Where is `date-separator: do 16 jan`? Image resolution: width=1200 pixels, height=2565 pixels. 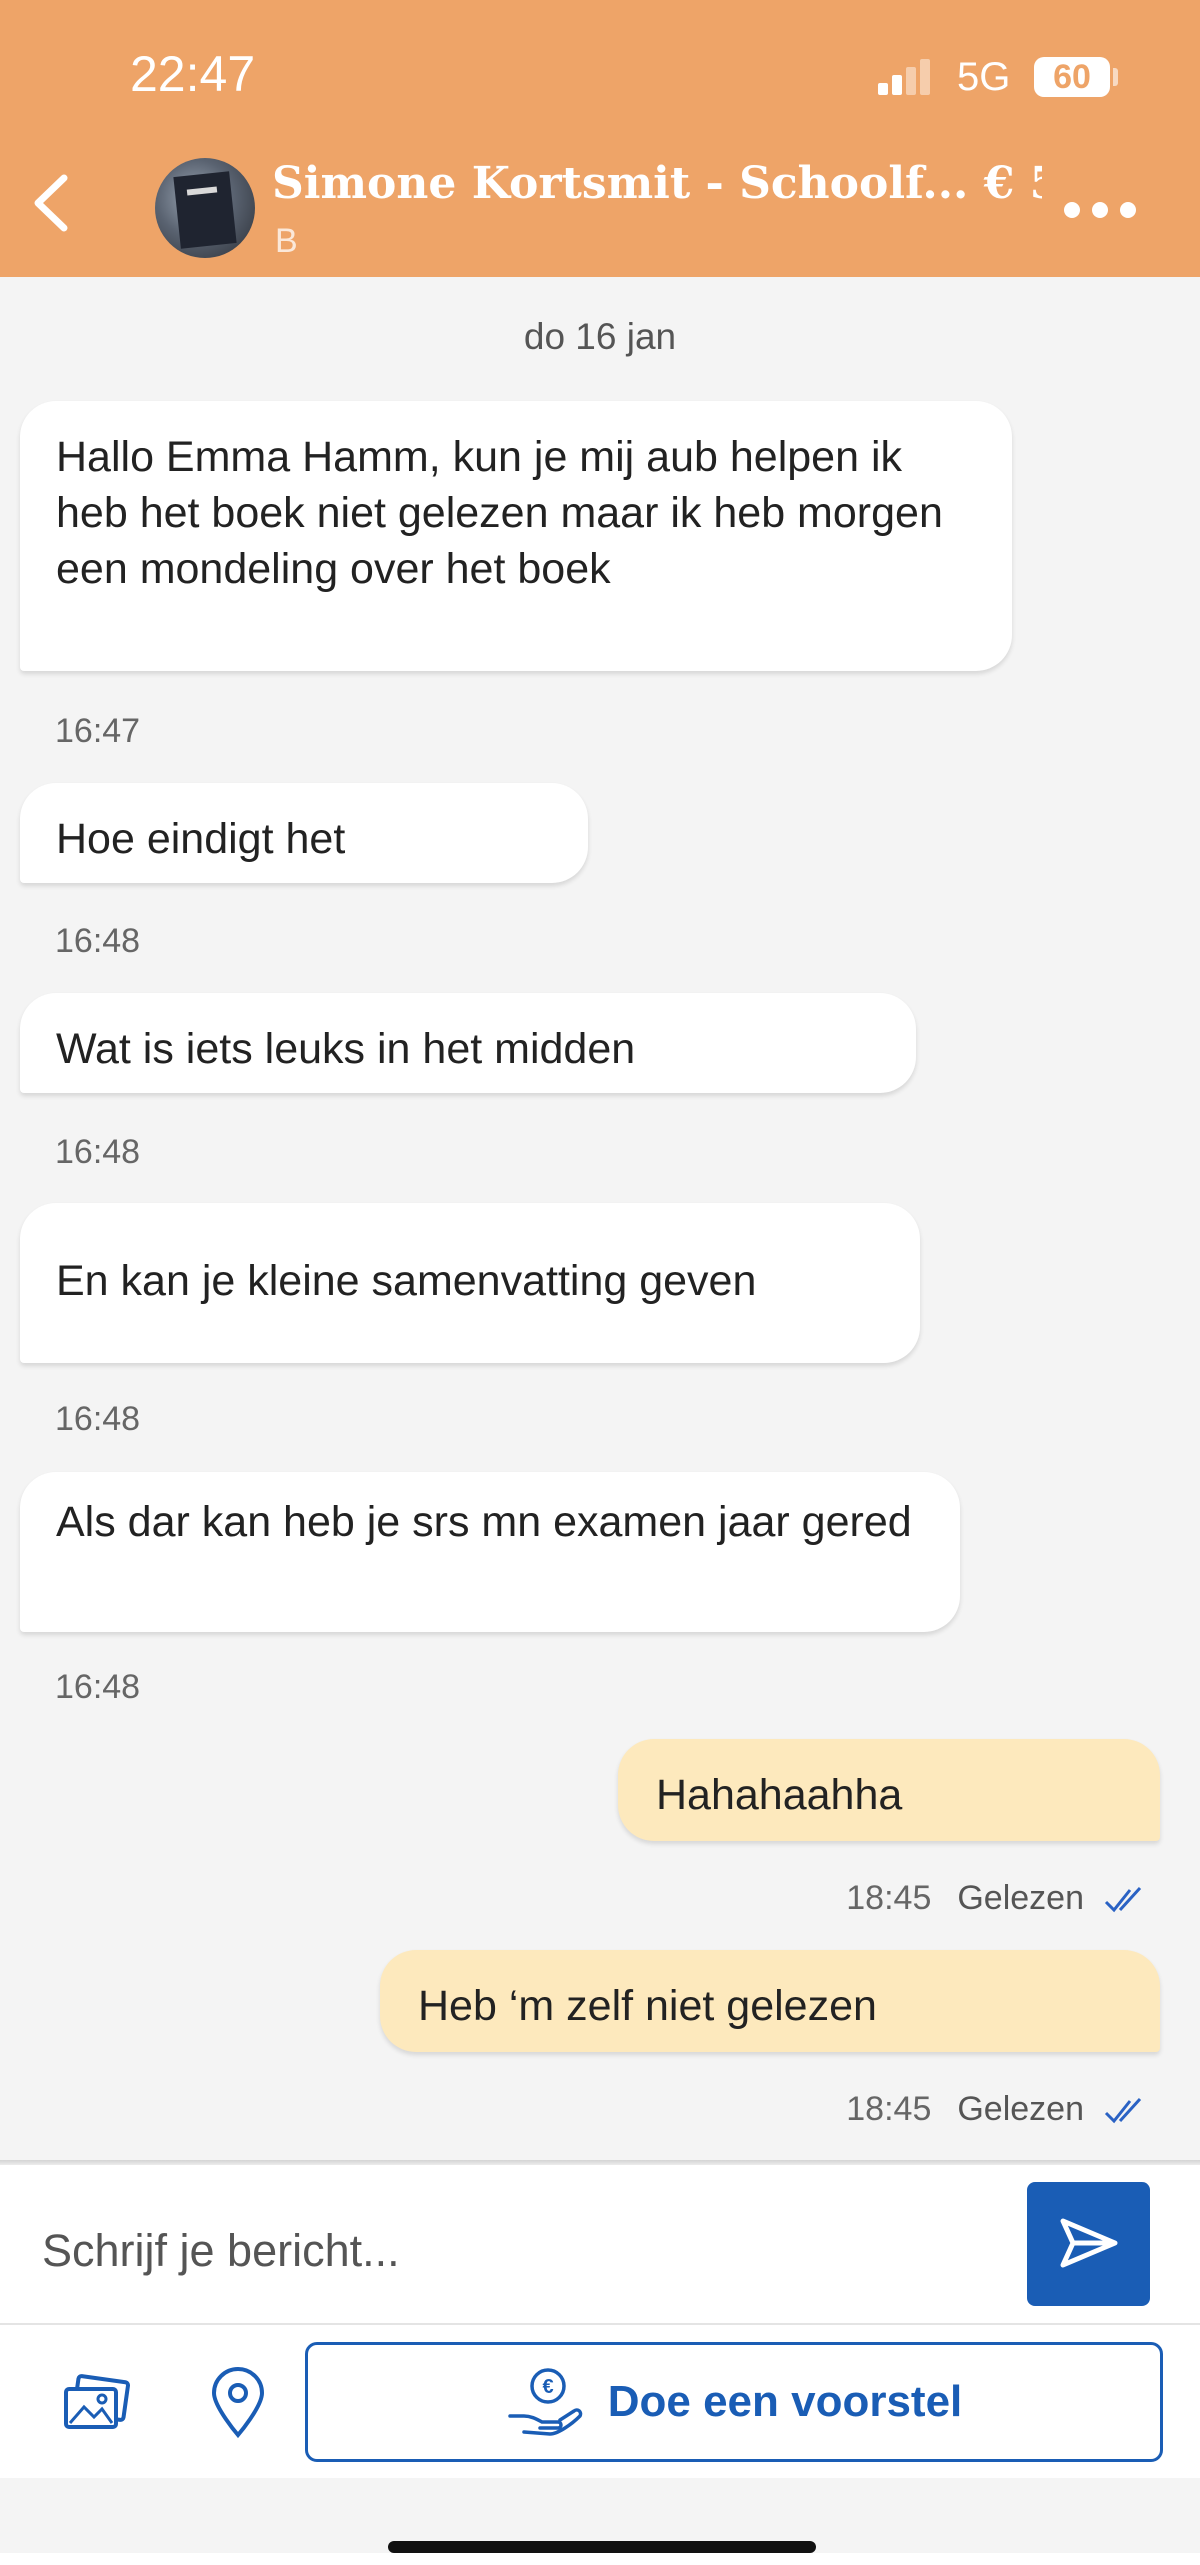 date-separator: do 16 jan is located at coordinates (600, 336).